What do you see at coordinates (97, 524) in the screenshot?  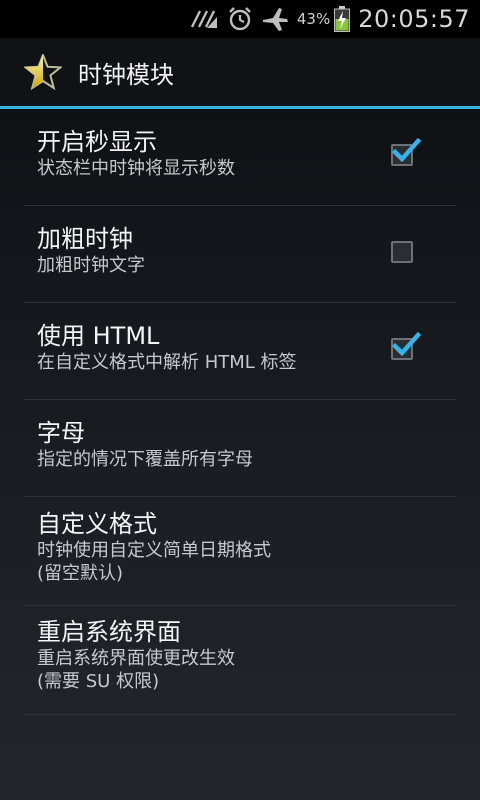 I see `pref-title: 自定义格式` at bounding box center [97, 524].